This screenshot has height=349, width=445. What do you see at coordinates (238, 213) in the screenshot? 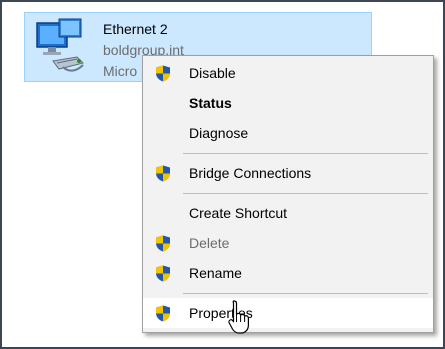
I see `menu-item-label: Create Shortcut` at bounding box center [238, 213].